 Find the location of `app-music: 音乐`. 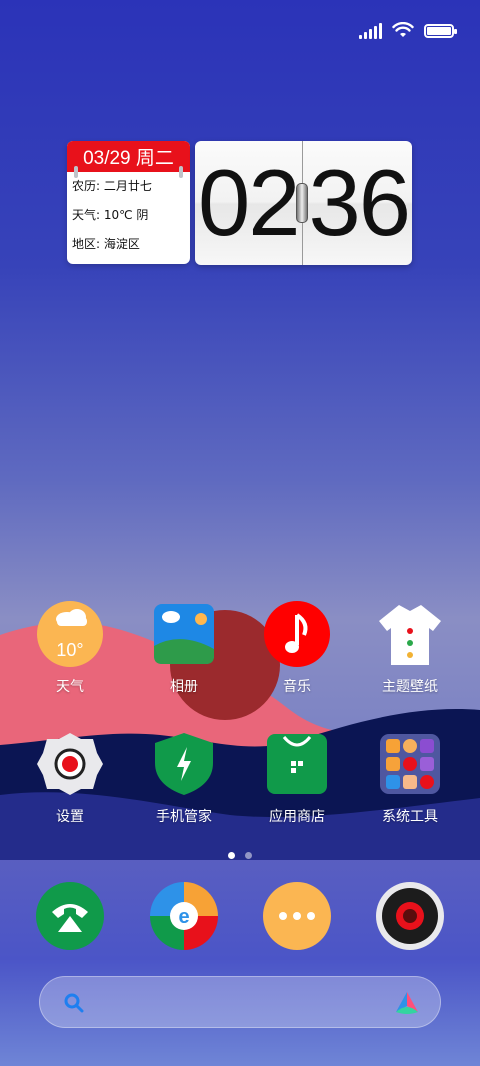

app-music: 音乐 is located at coordinates (297, 648).